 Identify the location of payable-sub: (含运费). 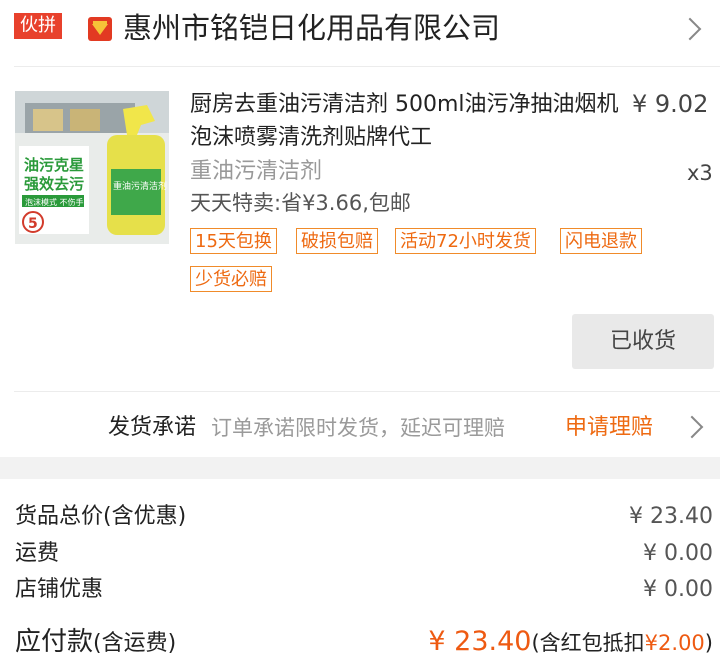
(135, 643).